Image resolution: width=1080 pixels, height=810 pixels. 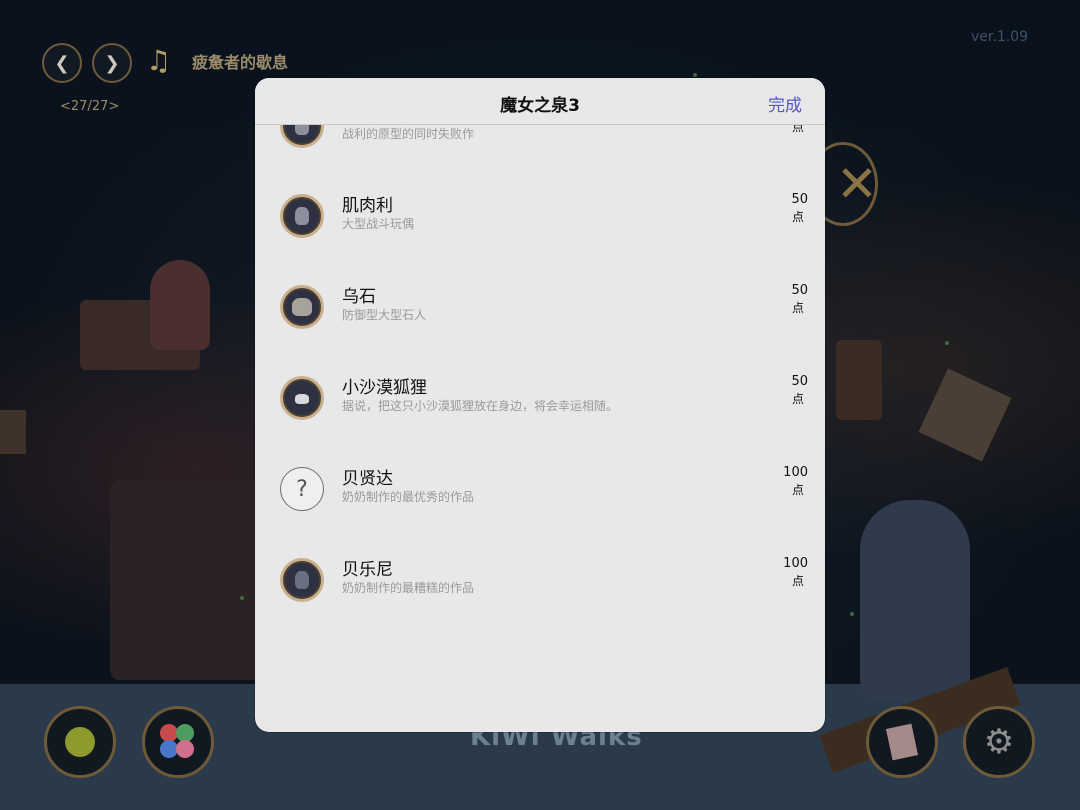 What do you see at coordinates (540, 501) in the screenshot?
I see `list-item: ? 贝贤达 奶奶制作的最优秀的作品 100 点` at bounding box center [540, 501].